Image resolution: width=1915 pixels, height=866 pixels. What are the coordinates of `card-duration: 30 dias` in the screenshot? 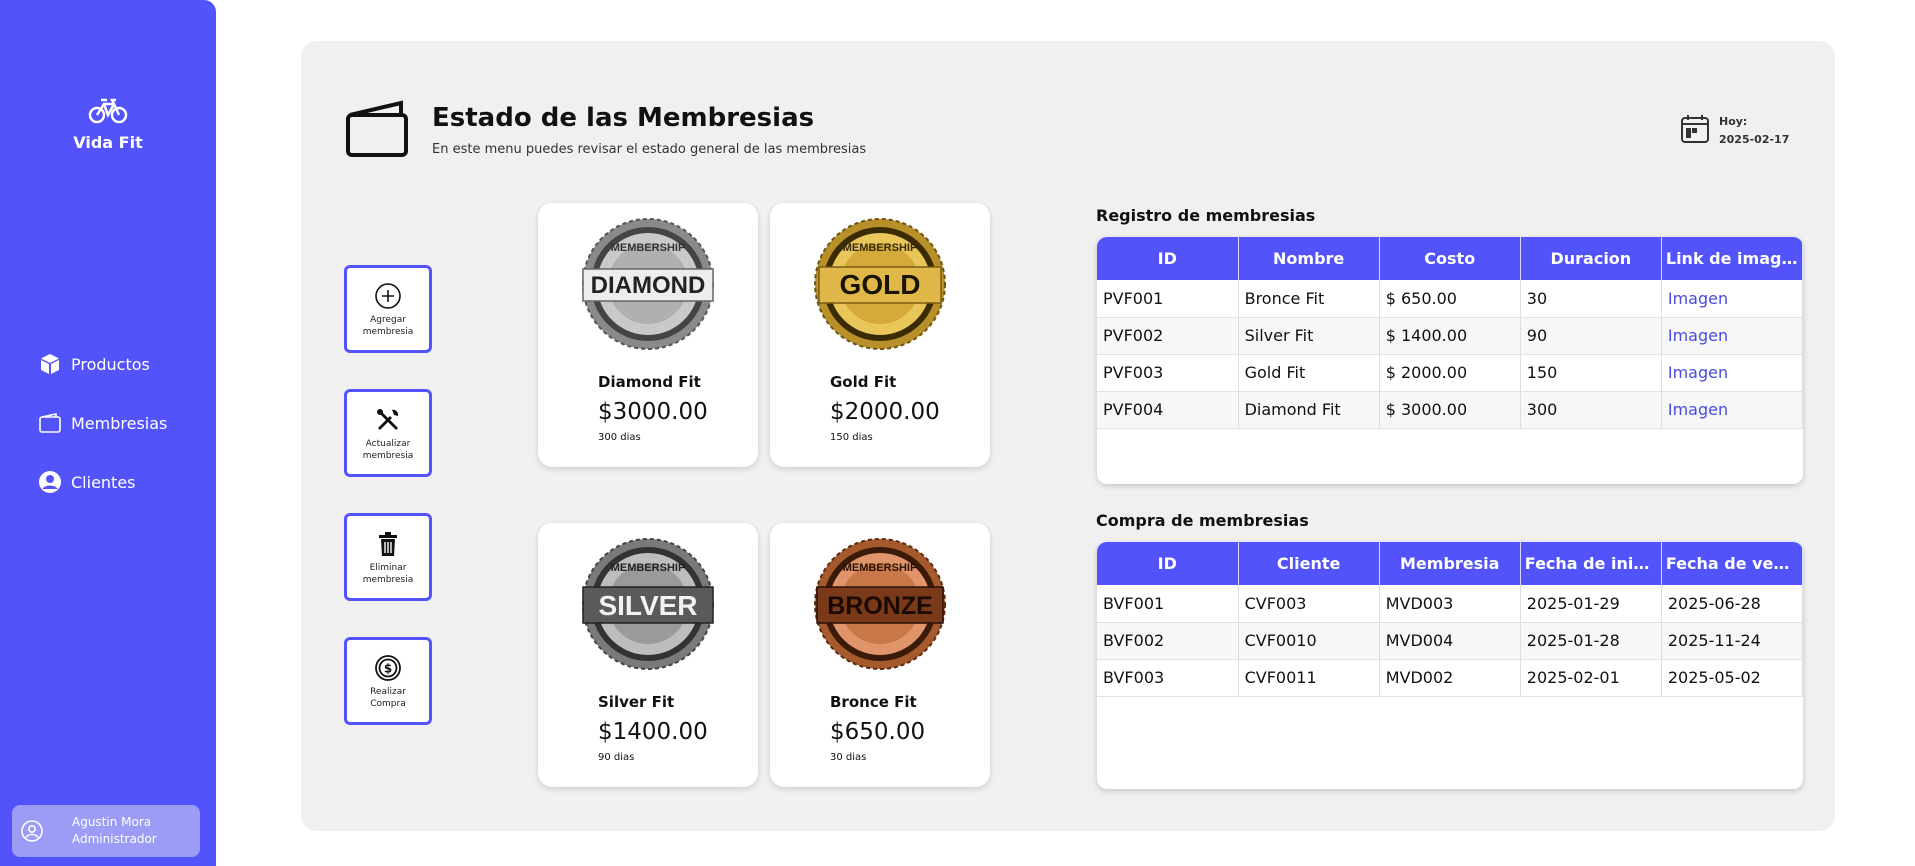 It's located at (848, 757).